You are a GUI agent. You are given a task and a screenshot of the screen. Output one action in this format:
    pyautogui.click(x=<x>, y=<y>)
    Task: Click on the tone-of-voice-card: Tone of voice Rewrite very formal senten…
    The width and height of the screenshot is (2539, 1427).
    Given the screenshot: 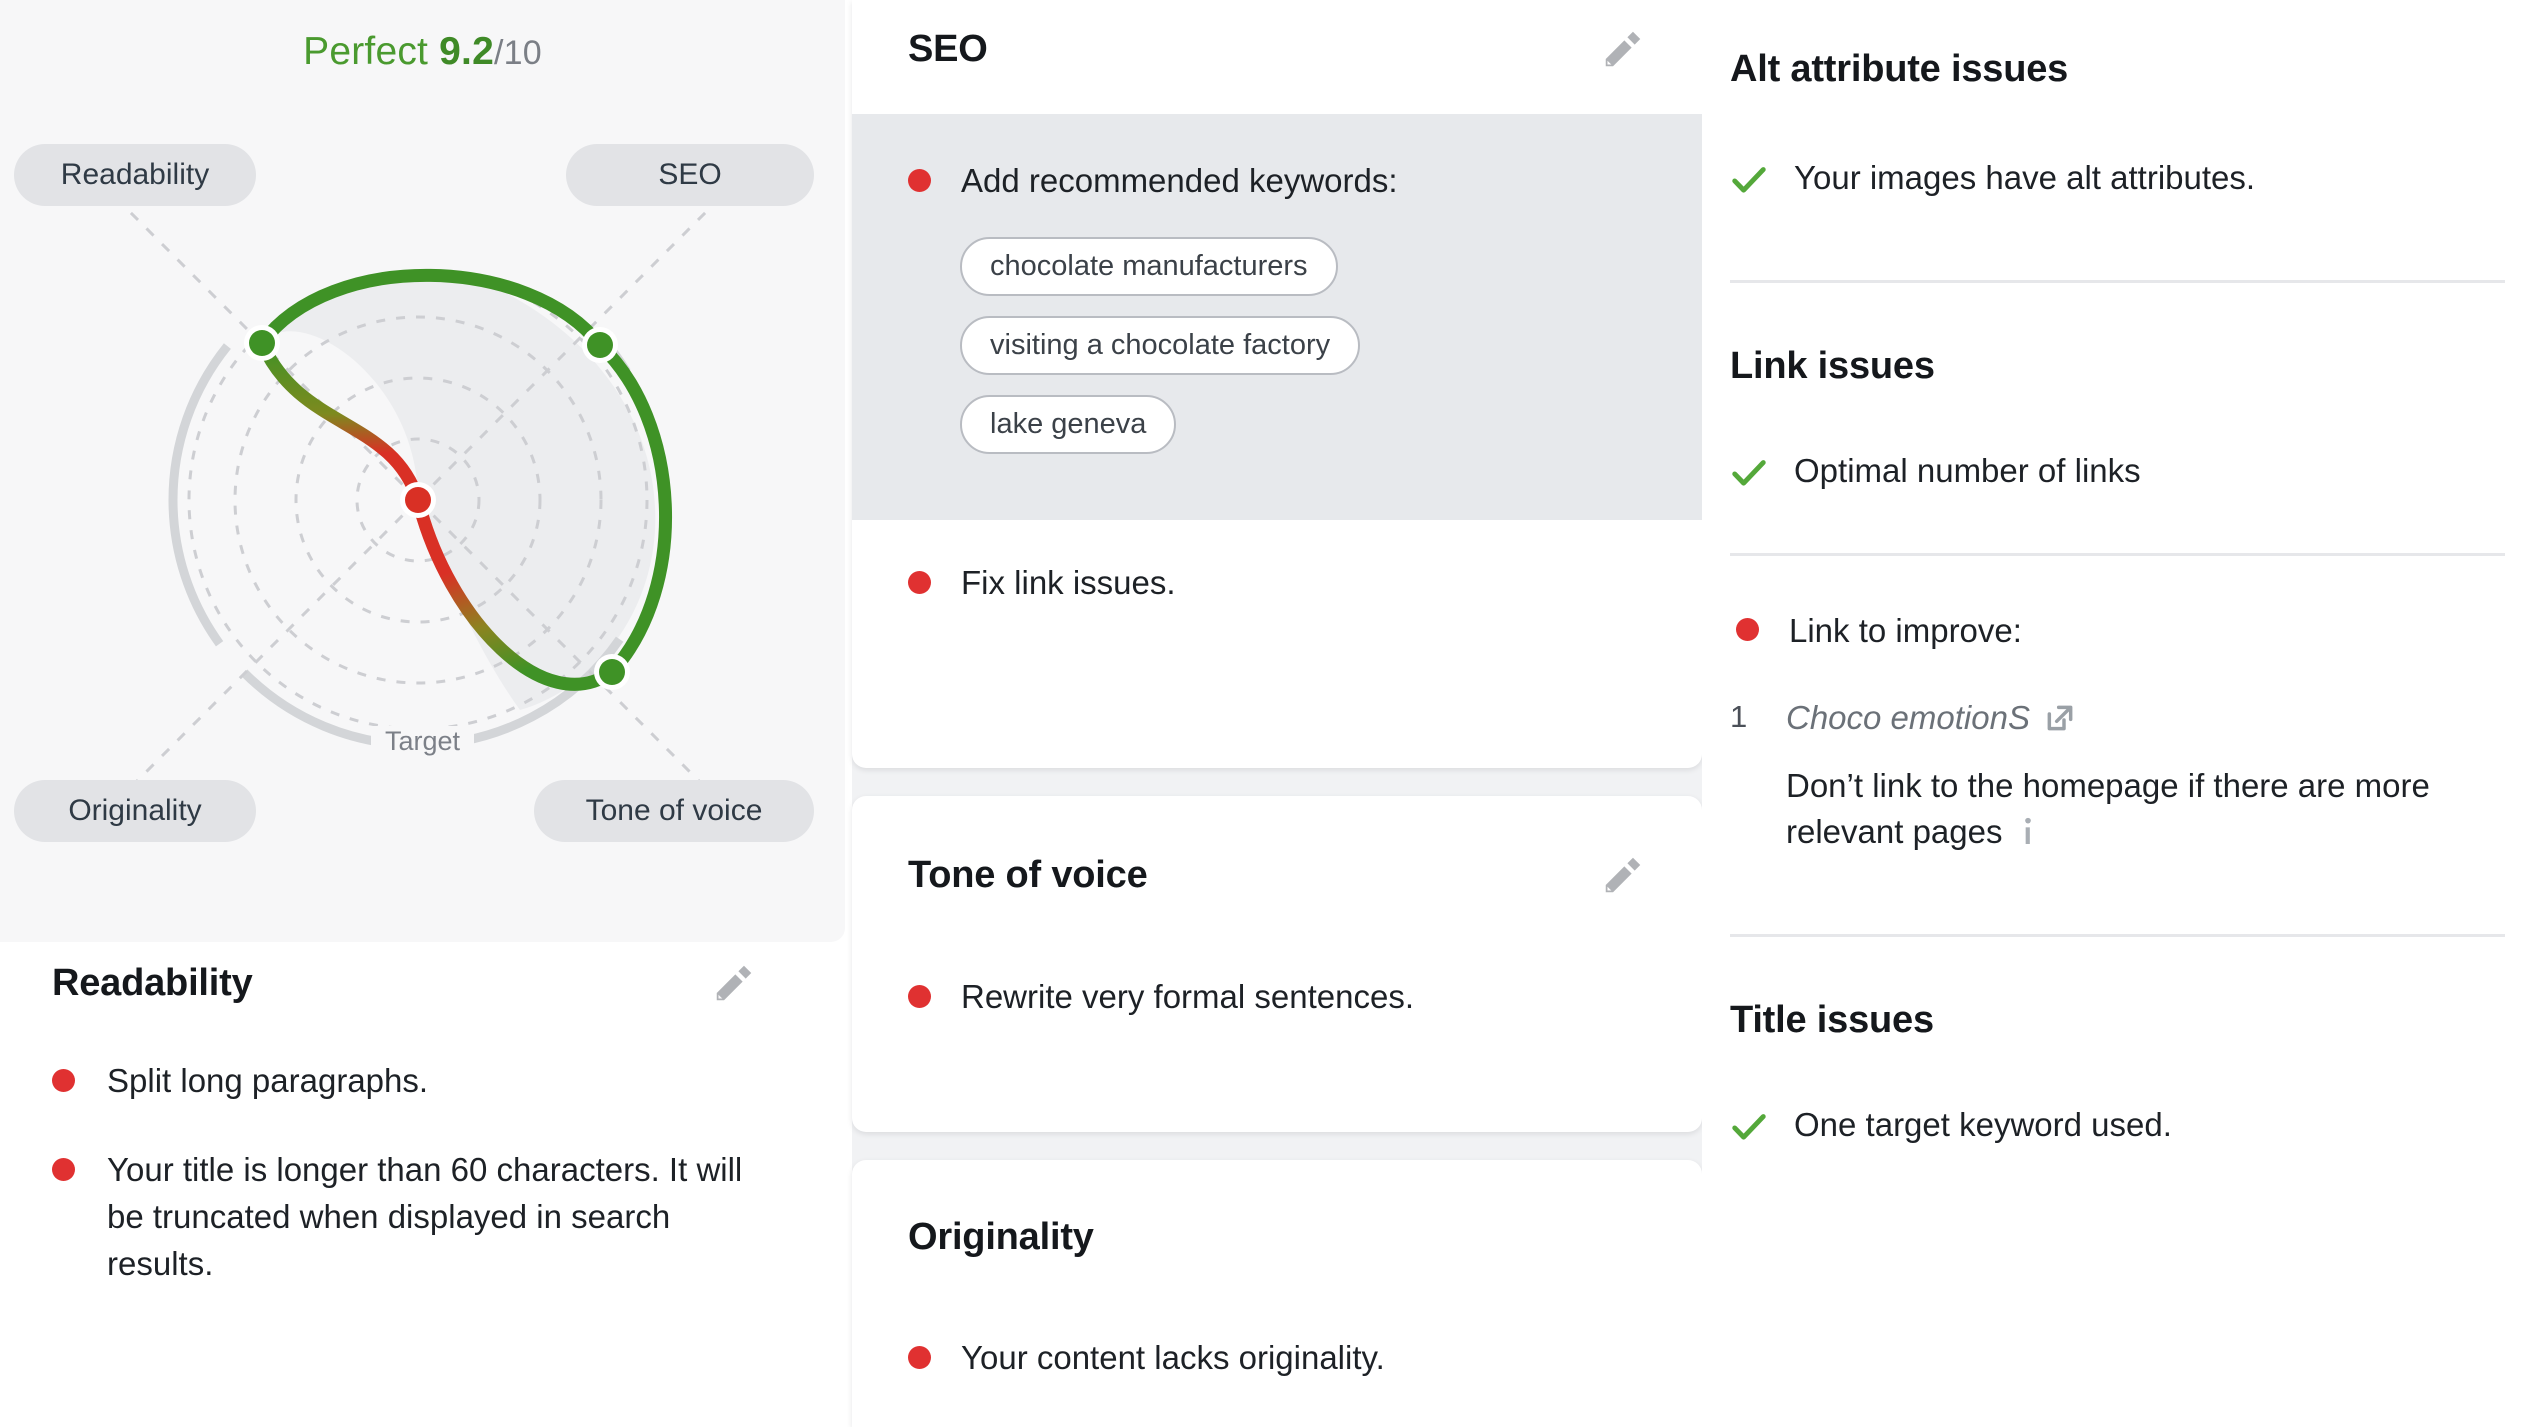 What is the action you would take?
    pyautogui.click(x=1277, y=964)
    